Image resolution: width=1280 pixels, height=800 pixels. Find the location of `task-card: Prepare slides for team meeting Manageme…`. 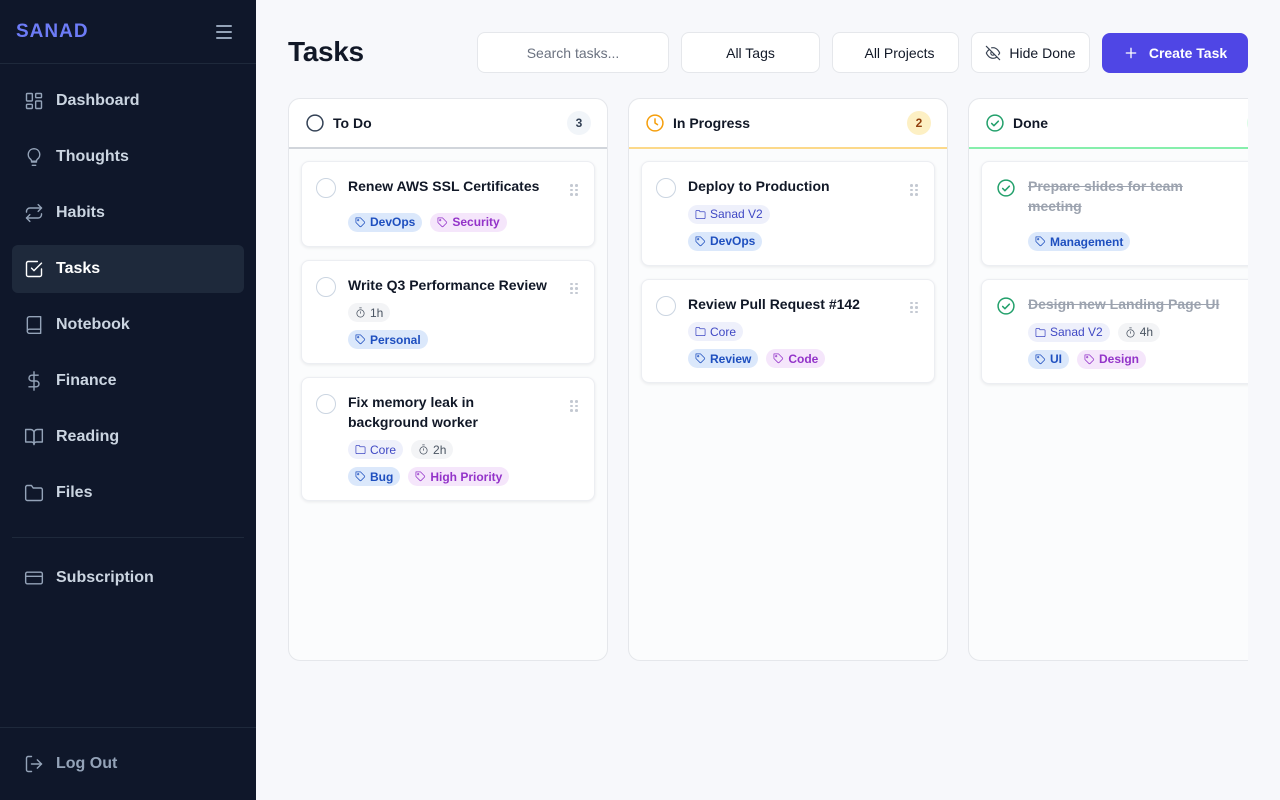

task-card: Prepare slides for team meeting Manageme… is located at coordinates (1114, 213).